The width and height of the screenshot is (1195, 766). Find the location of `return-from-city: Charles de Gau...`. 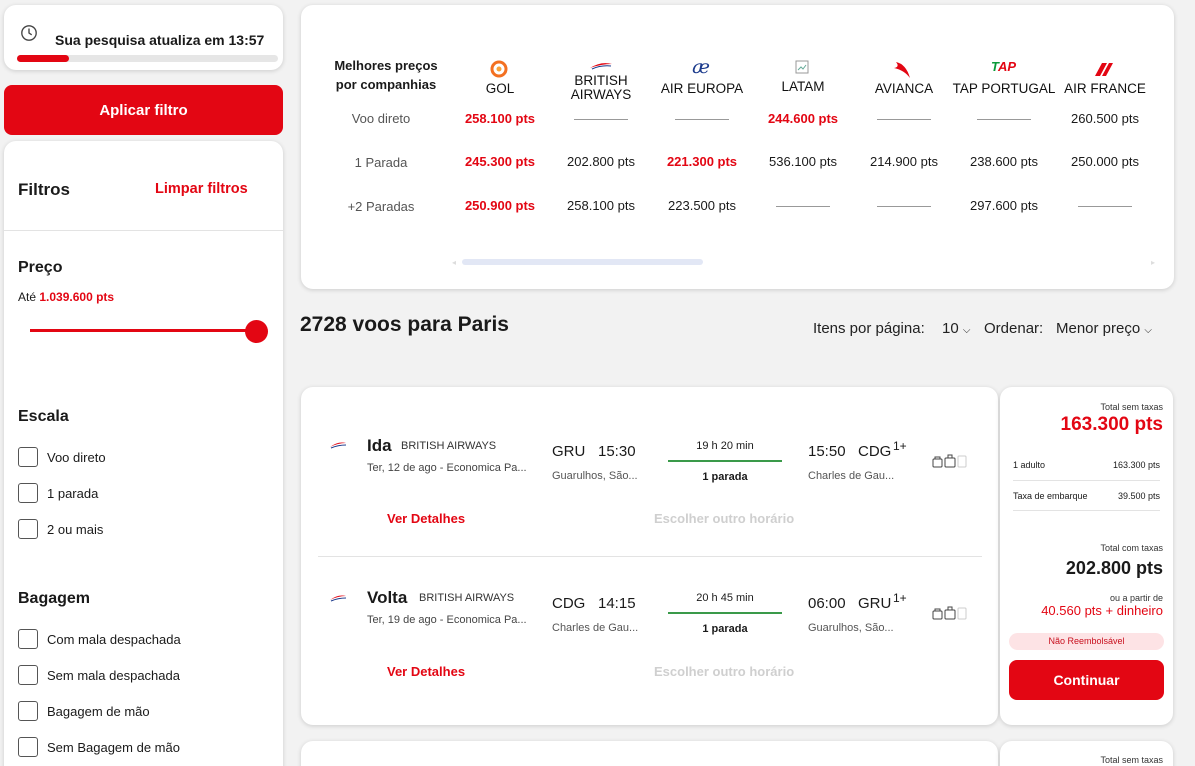

return-from-city: Charles de Gau... is located at coordinates (595, 628).